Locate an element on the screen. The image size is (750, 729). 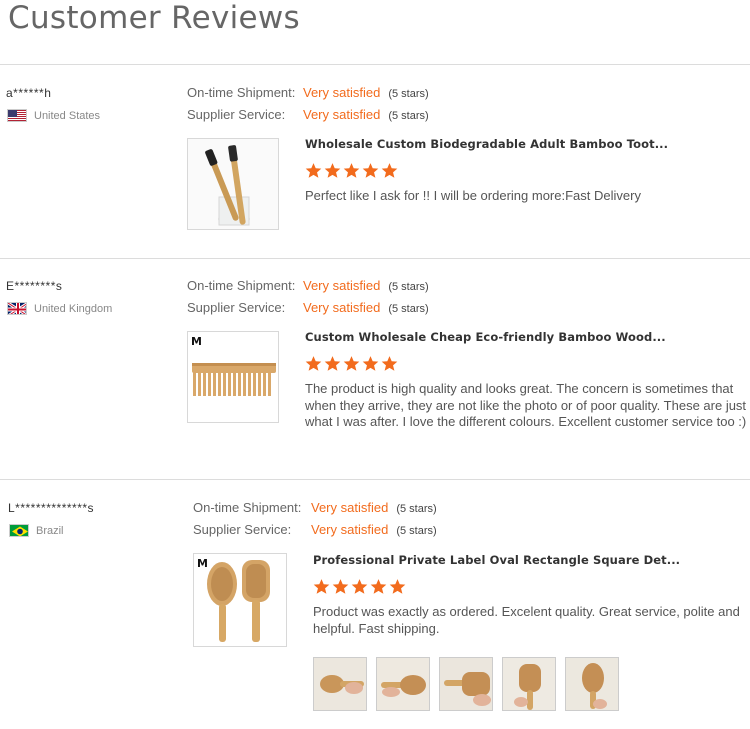
page-title: Customer Reviews is located at coordinates (154, 18).